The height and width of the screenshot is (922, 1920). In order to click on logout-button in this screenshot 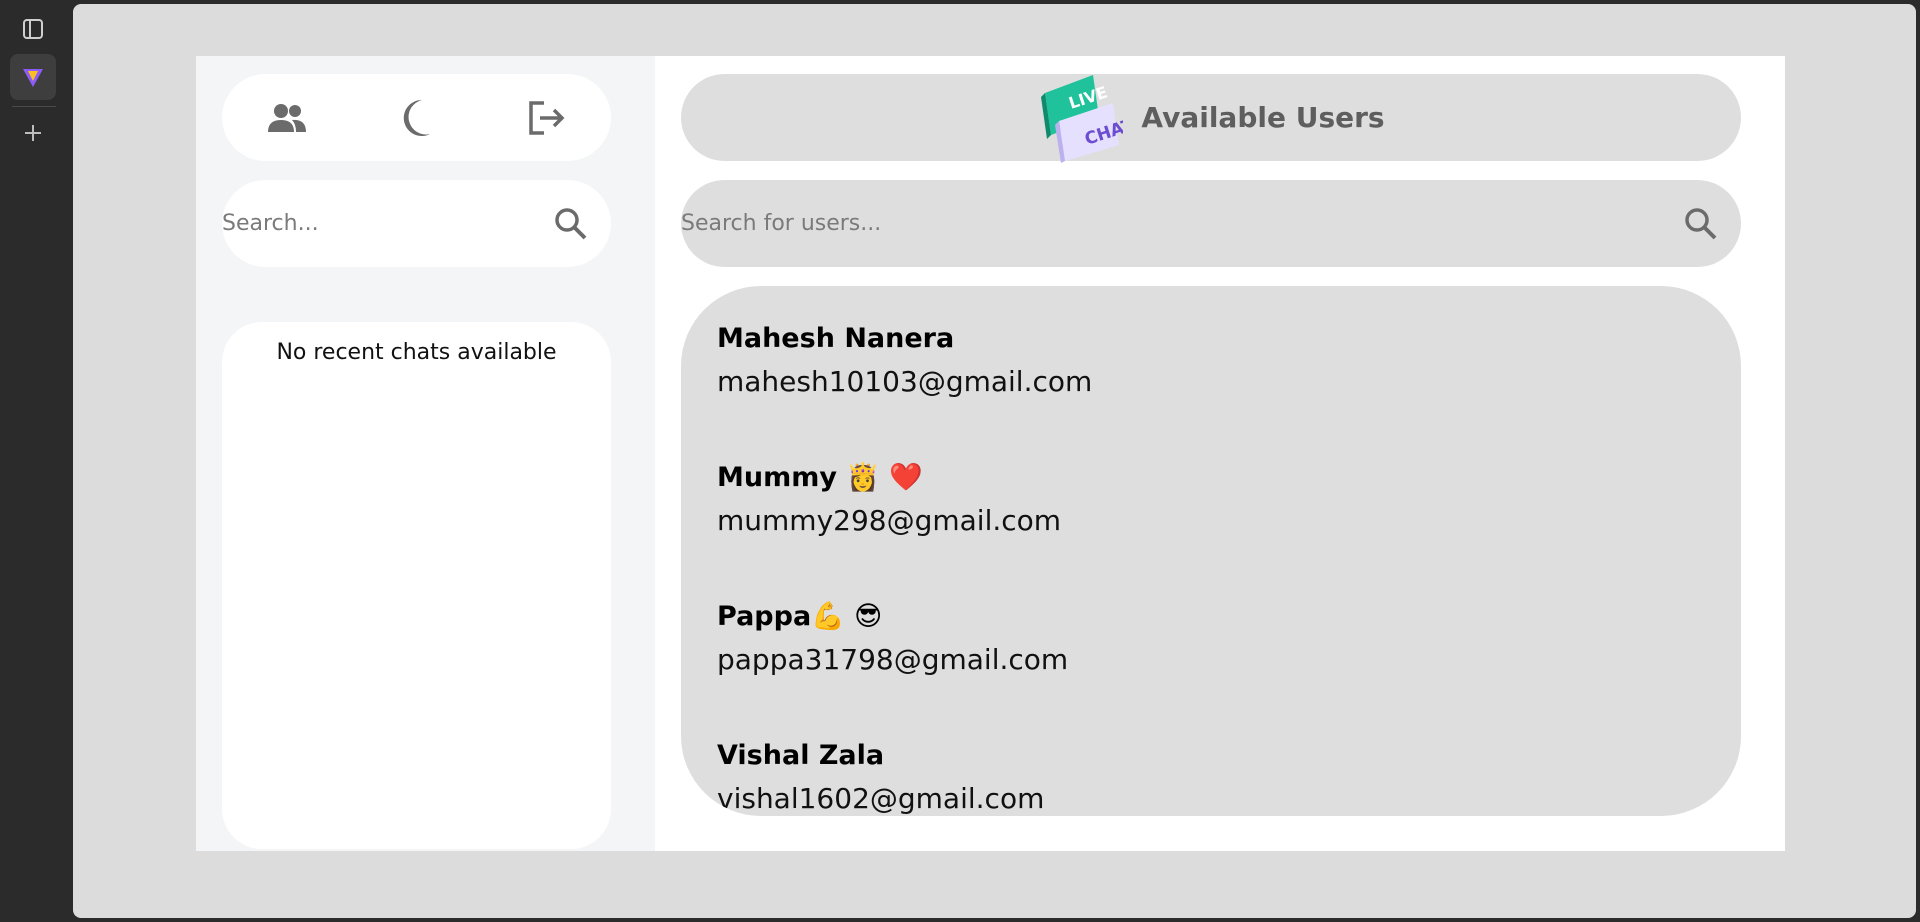, I will do `click(546, 118)`.